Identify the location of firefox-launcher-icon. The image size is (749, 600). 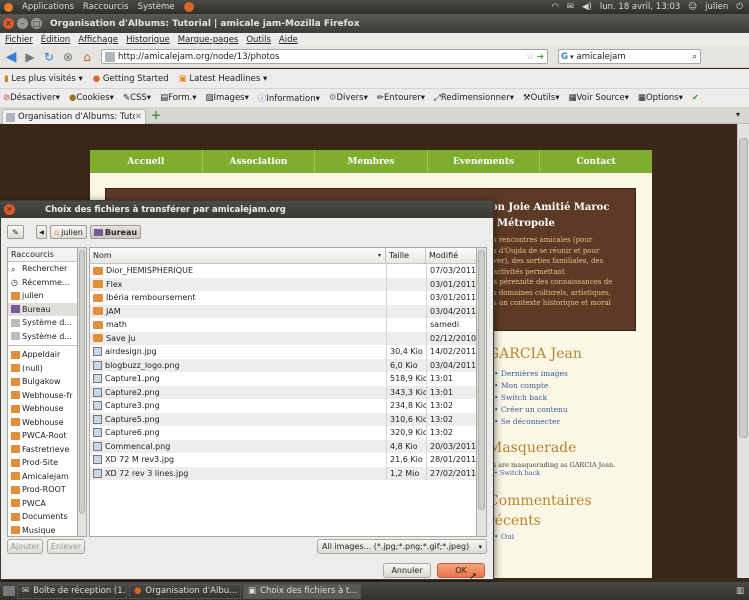
(188, 7).